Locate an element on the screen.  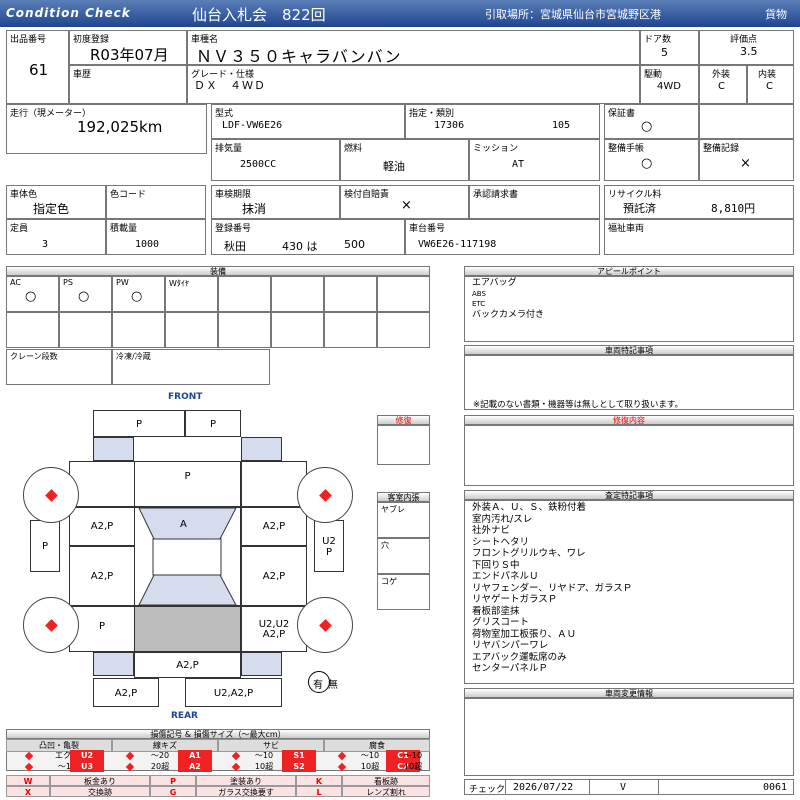
plate-box: 登録番号 秋田 430 は 500 is located at coordinates (308, 237).